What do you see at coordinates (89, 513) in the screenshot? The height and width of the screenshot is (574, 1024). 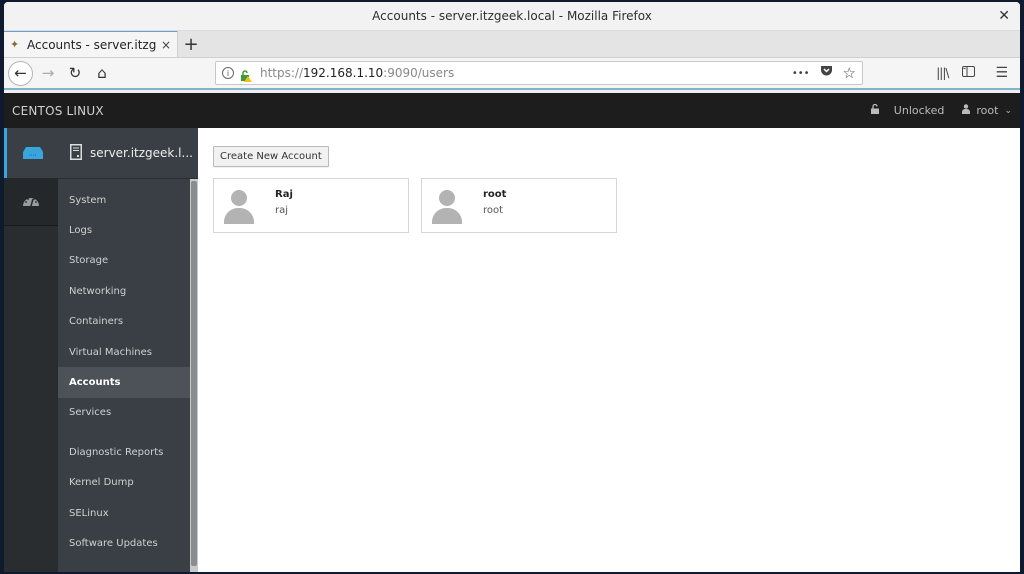 I see `sidebar-item-label: SELinux` at bounding box center [89, 513].